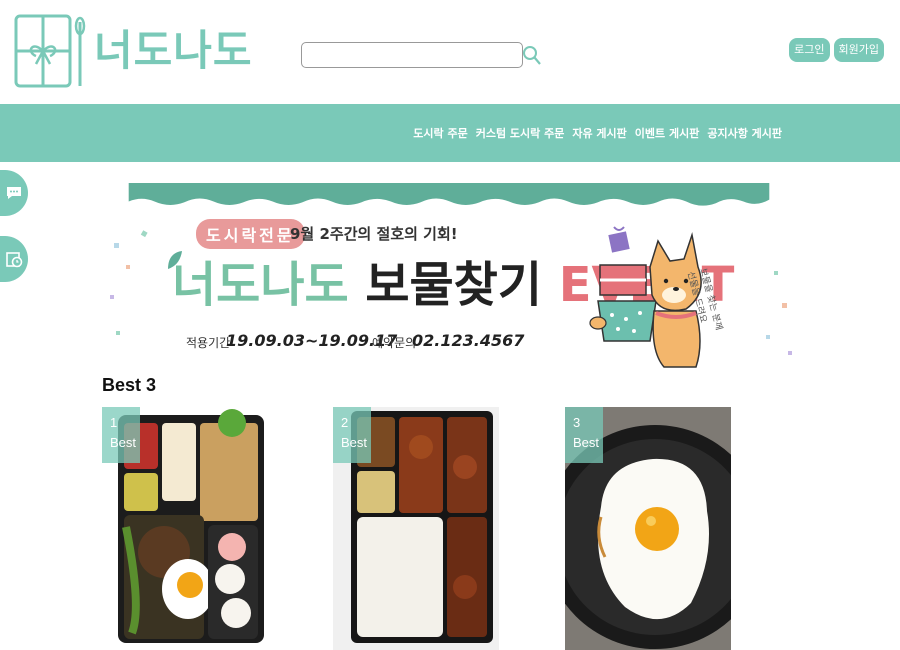  What do you see at coordinates (50, 51) in the screenshot?
I see `lunchbox-logo-icon` at bounding box center [50, 51].